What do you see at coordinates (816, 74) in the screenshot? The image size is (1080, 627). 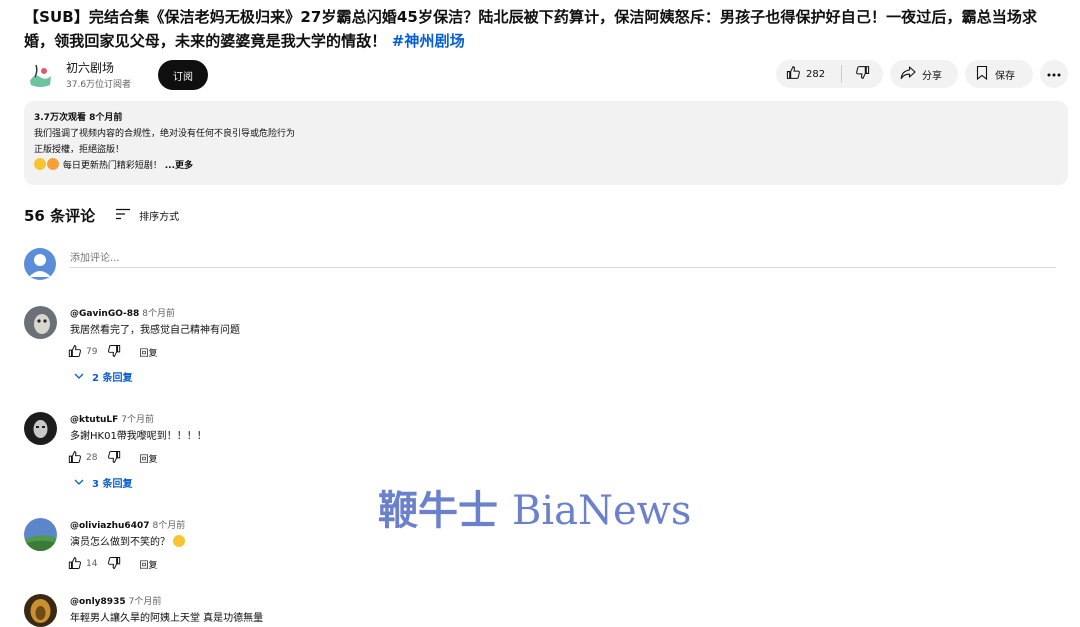 I see `like-count: 282` at bounding box center [816, 74].